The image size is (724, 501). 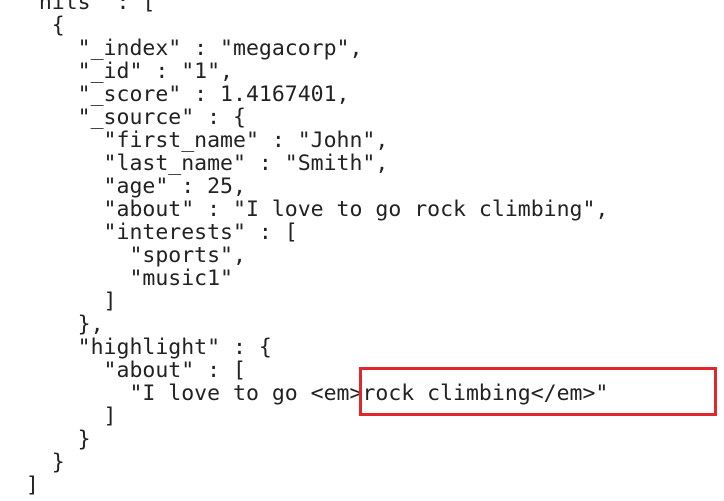 I want to click on code-line-index: "_index" : "megacorp",, so click(x=181, y=48).